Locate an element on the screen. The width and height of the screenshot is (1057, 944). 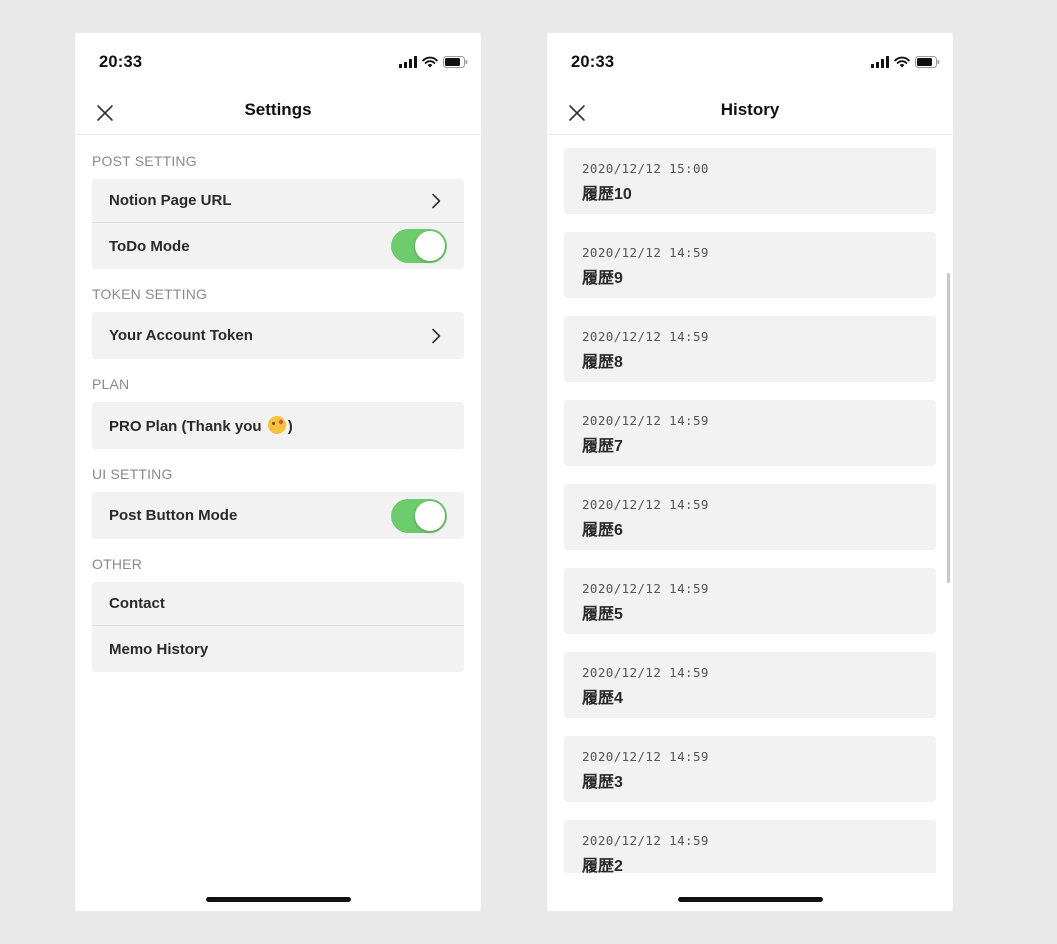
row-label: Post Button Mode is located at coordinates (173, 515).